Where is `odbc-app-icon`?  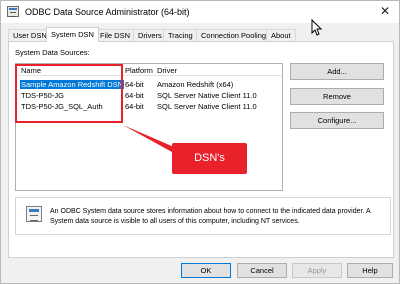
odbc-app-icon is located at coordinates (13, 11).